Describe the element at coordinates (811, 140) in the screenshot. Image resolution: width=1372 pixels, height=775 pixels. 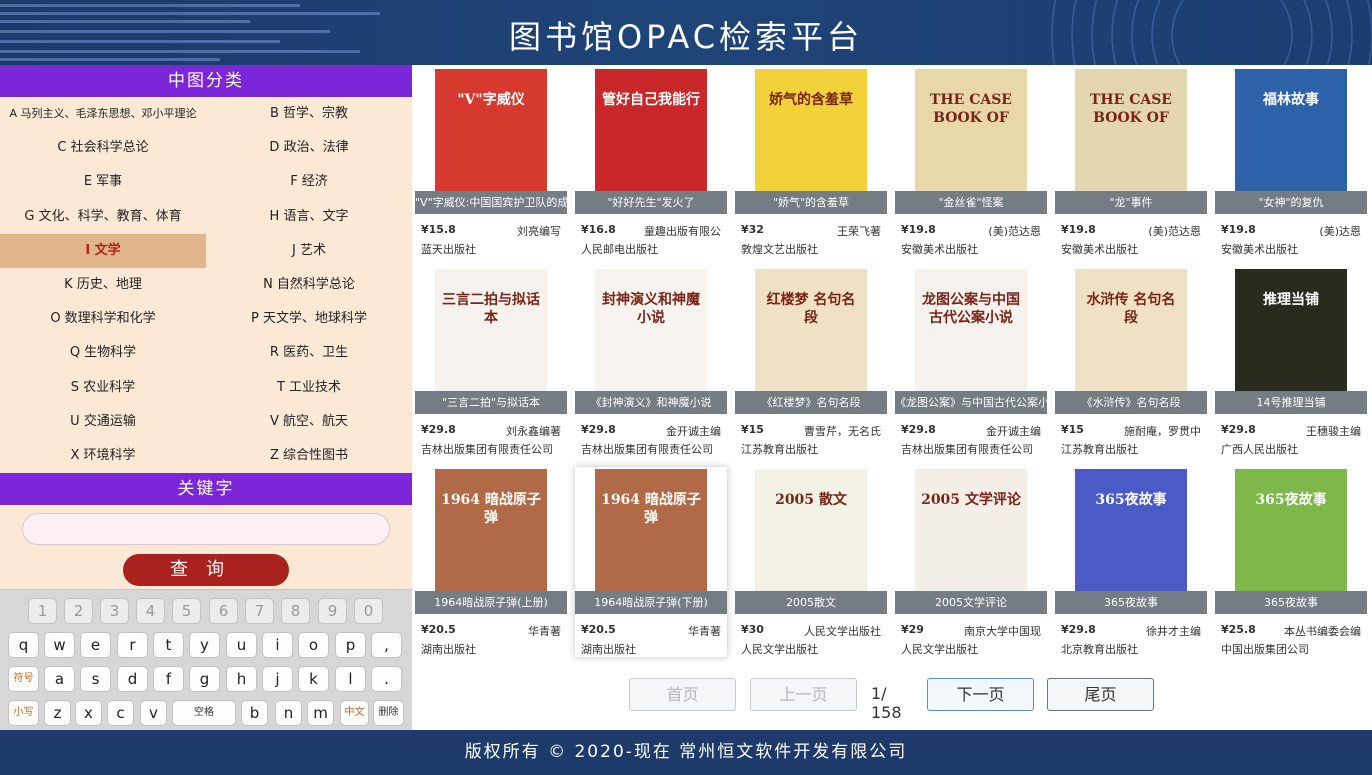
I see `book-cover: 娇气的含羞草 "娇气"的含羞草` at that location.